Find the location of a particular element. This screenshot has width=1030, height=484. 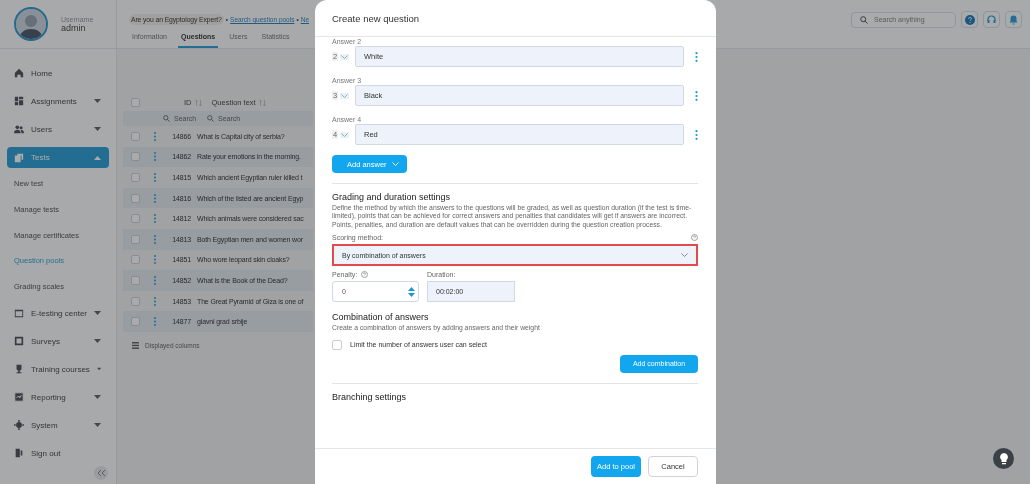

username: admin is located at coordinates (74, 27).